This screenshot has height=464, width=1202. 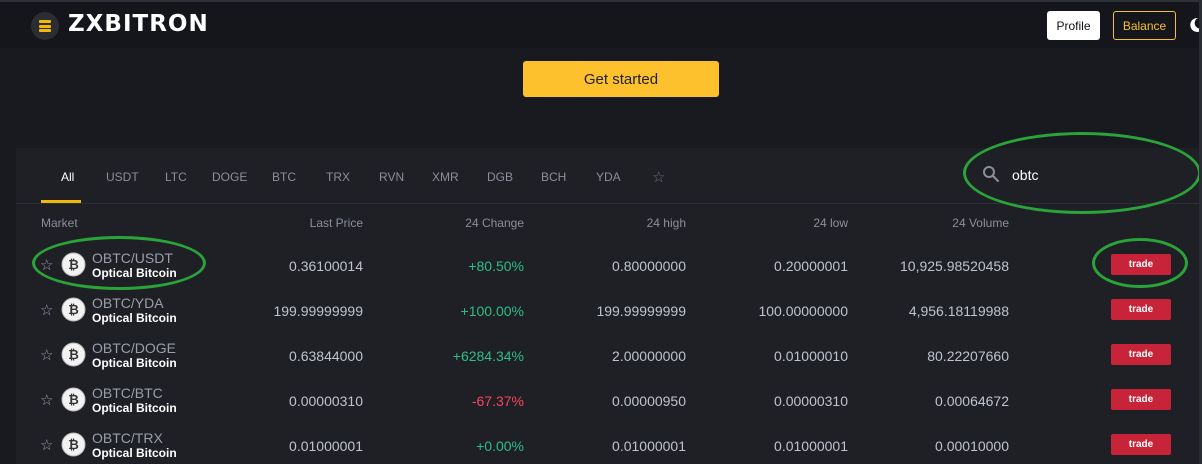 What do you see at coordinates (666, 223) in the screenshot?
I see `header-24-high: 24 high` at bounding box center [666, 223].